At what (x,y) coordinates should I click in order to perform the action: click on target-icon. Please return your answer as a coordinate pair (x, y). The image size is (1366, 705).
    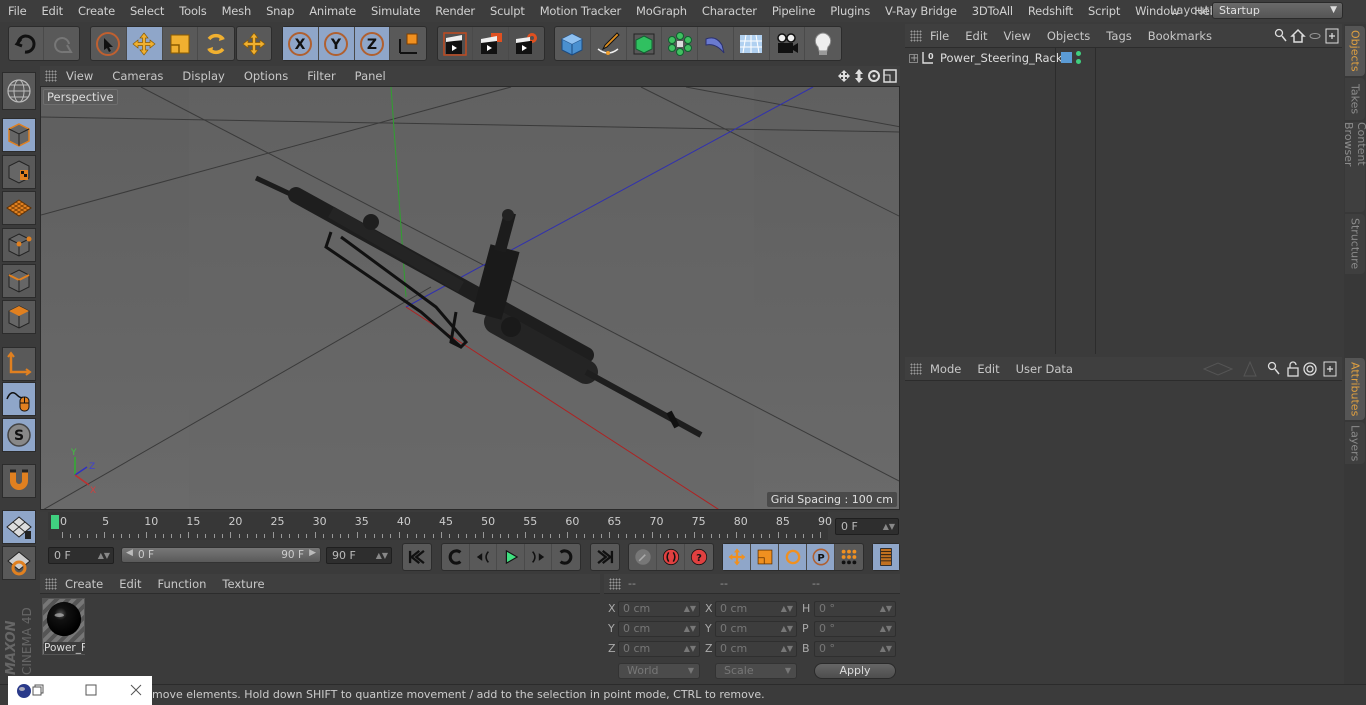
    Looking at the image, I should click on (1310, 369).